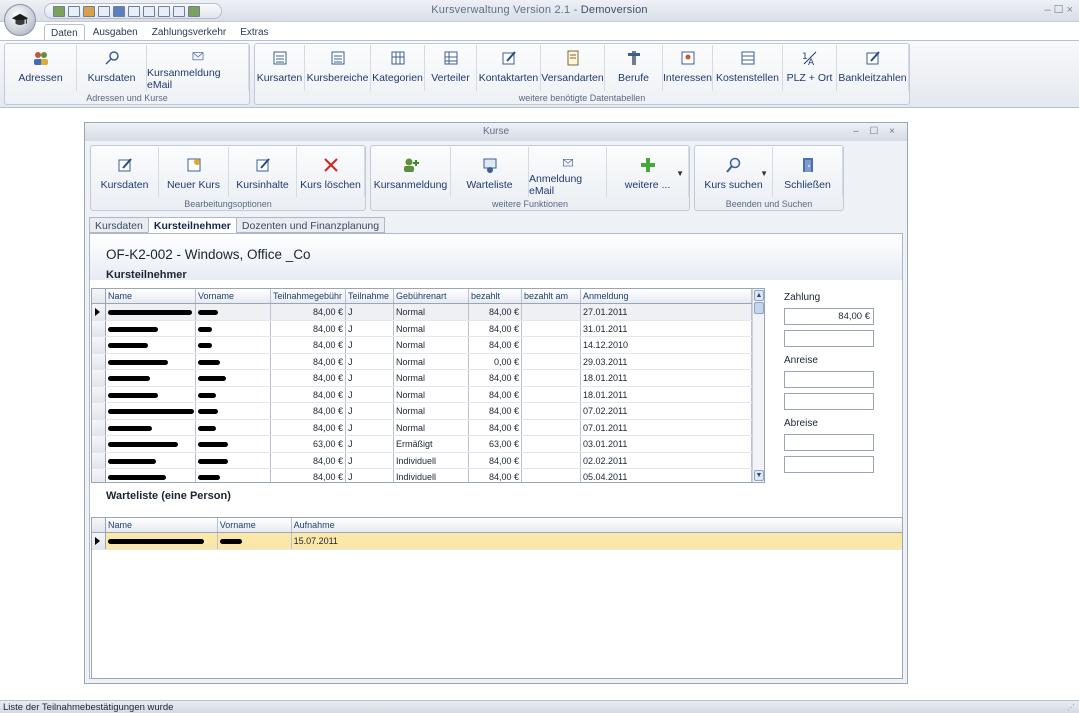 The height and width of the screenshot is (713, 1079). Describe the element at coordinates (1071, 707) in the screenshot. I see `resize-grip-icon: ⋰` at that location.